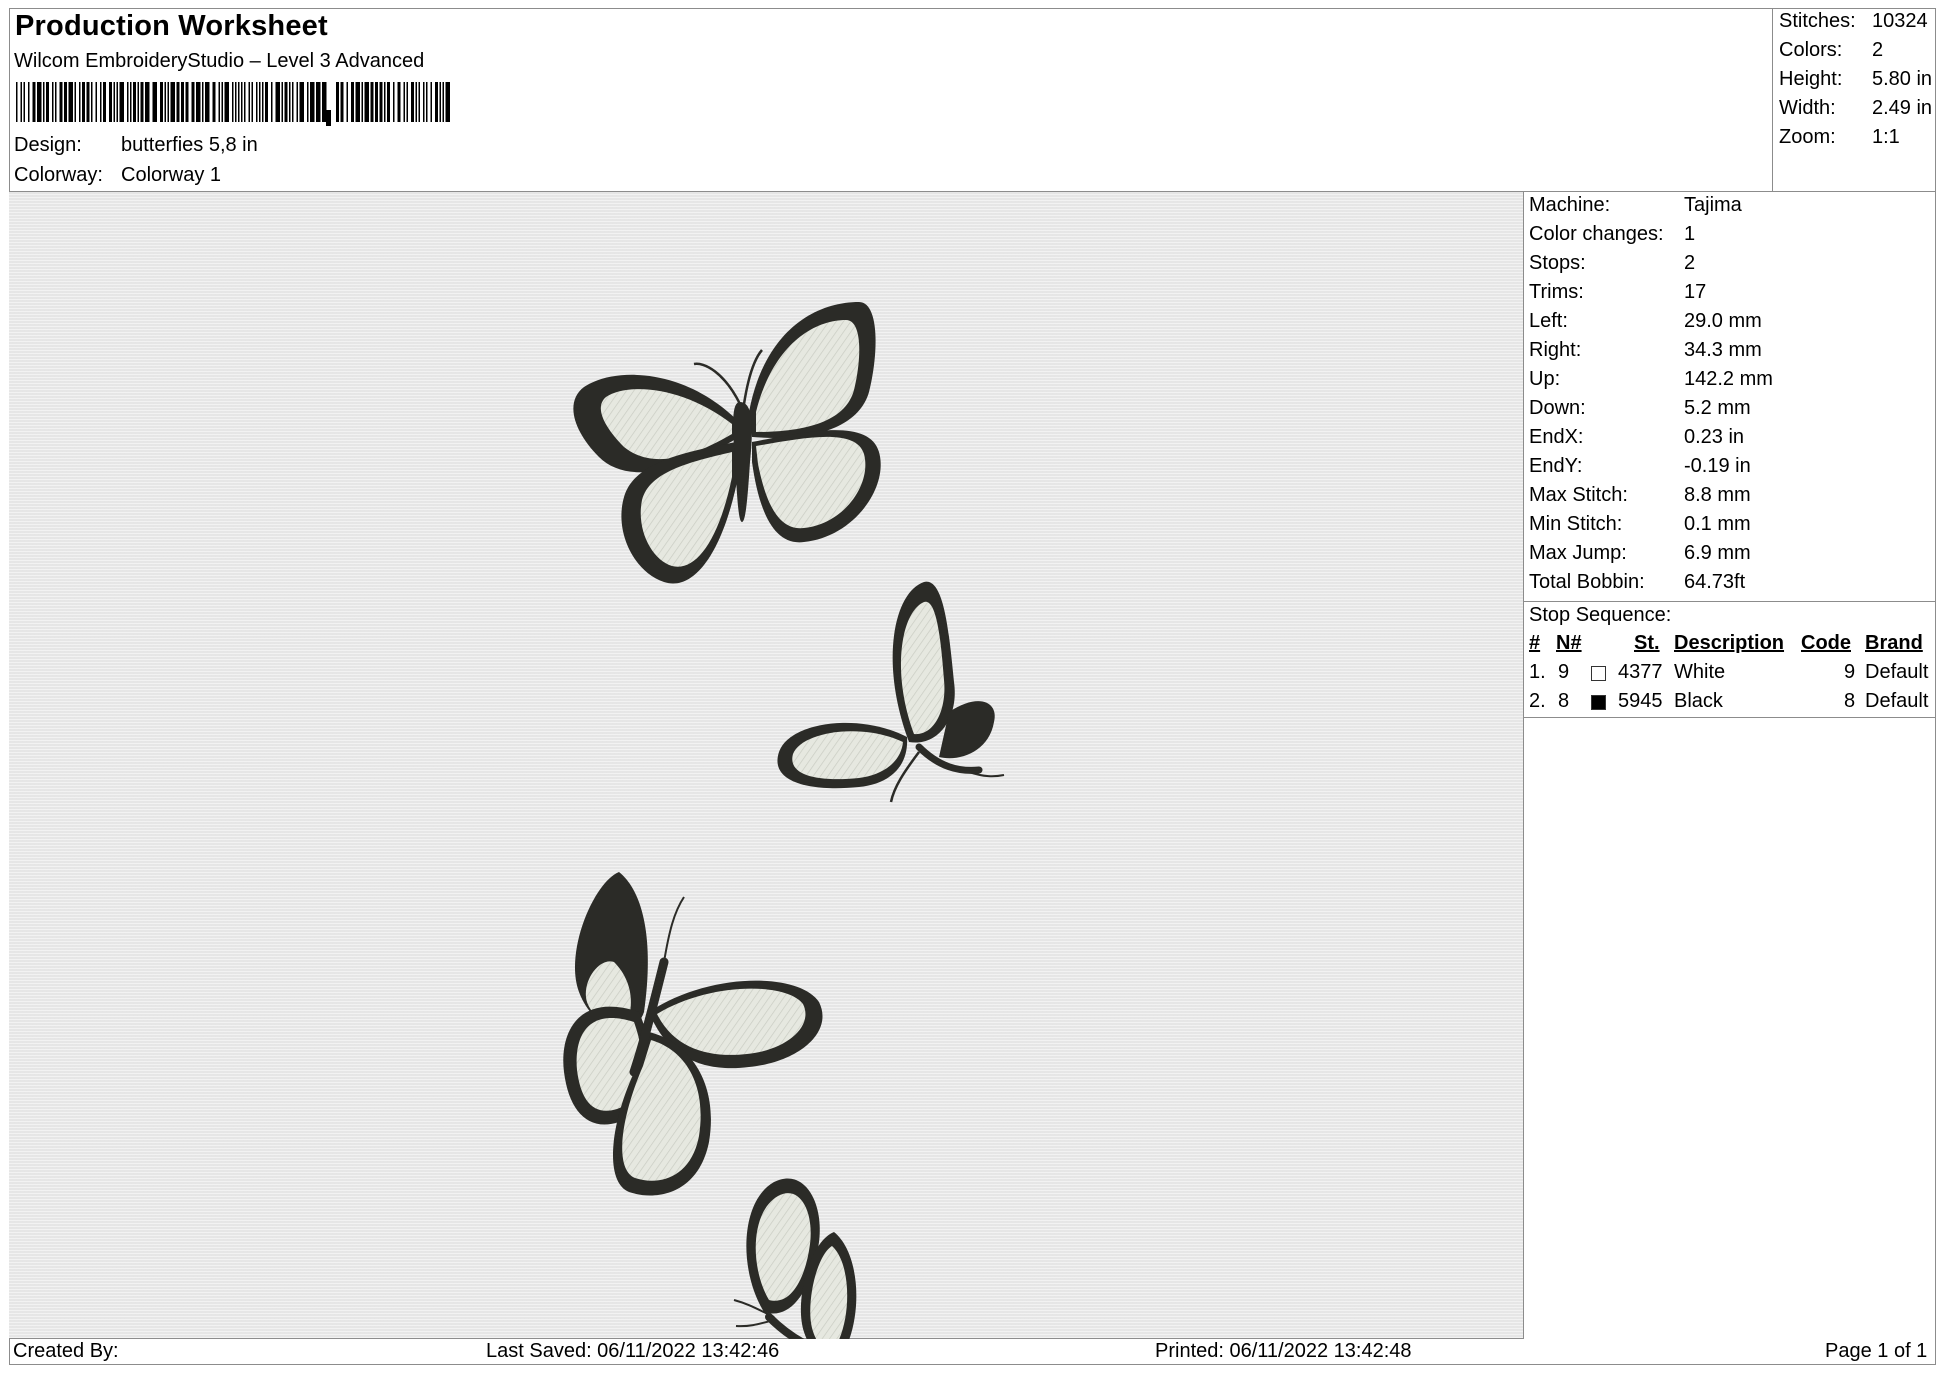  Describe the element at coordinates (1640, 553) in the screenshot. I see `machine-row: Max Jump: 6.9 mm` at that location.